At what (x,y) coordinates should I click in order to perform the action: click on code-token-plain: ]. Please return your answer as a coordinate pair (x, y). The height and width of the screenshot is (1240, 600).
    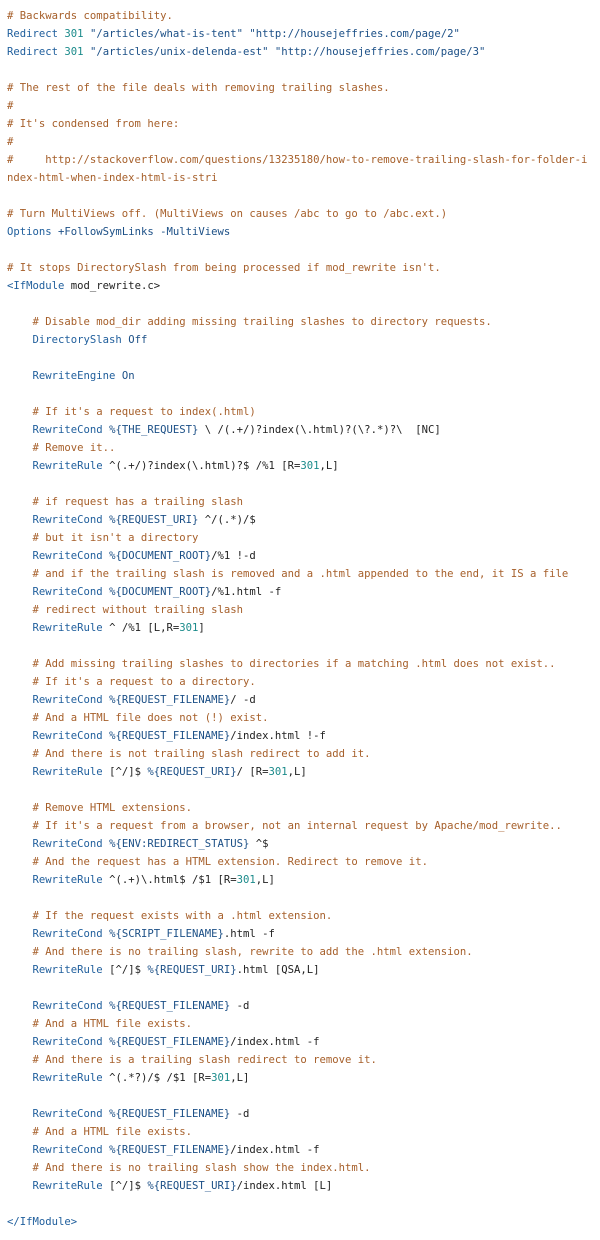
    Looking at the image, I should click on (201, 628).